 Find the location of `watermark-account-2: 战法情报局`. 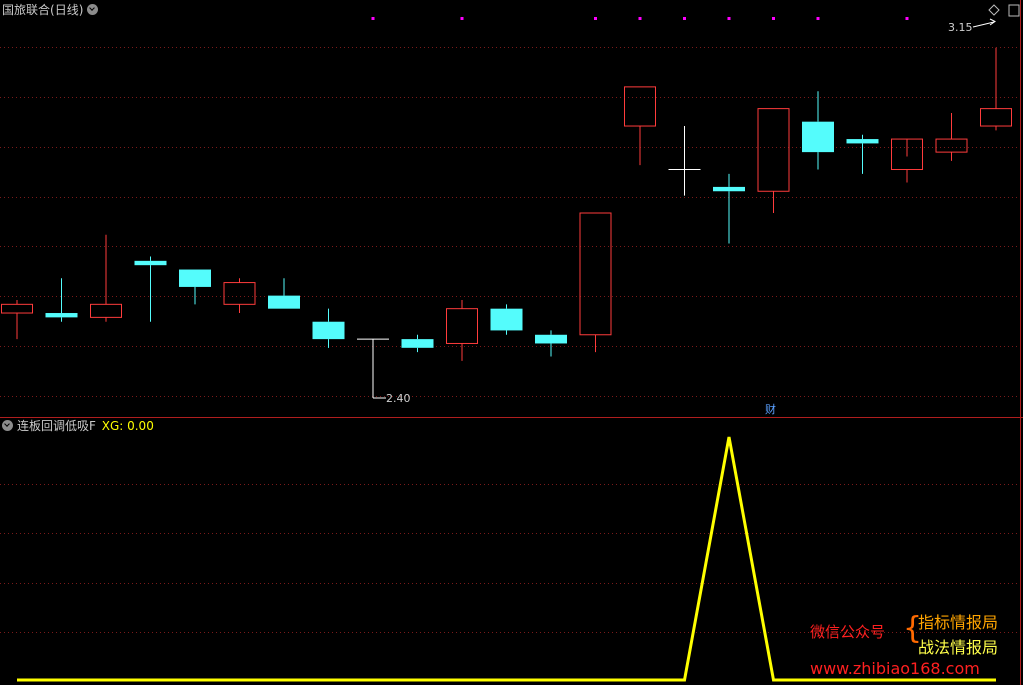

watermark-account-2: 战法情报局 is located at coordinates (958, 647).